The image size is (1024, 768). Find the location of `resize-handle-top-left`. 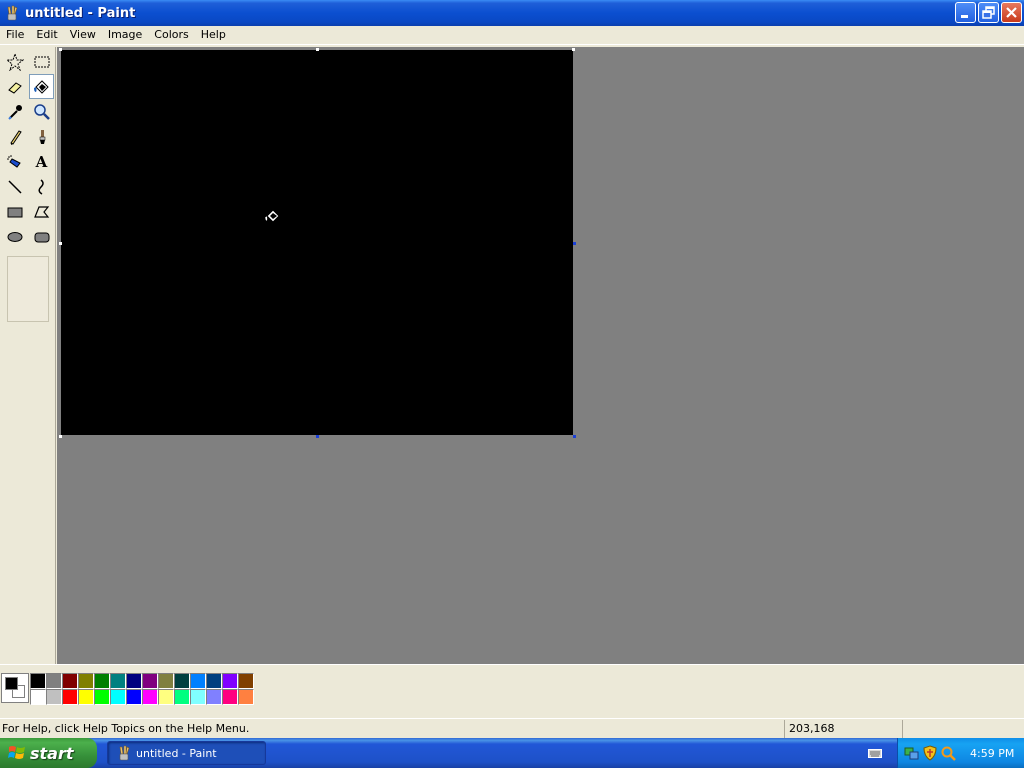

resize-handle-top-left is located at coordinates (60, 49).